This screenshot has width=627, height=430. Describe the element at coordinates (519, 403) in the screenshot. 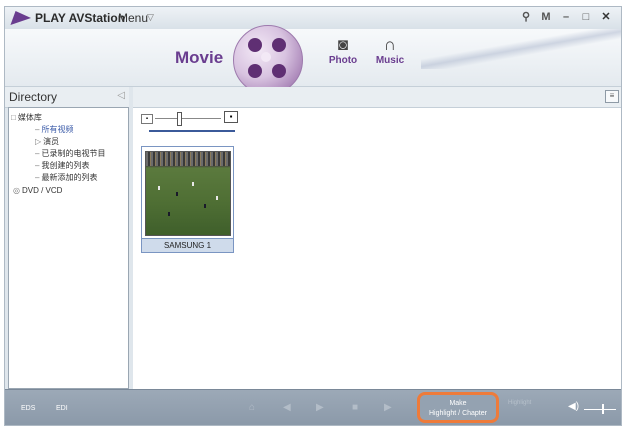

I see `highlight-button: Highlight` at that location.